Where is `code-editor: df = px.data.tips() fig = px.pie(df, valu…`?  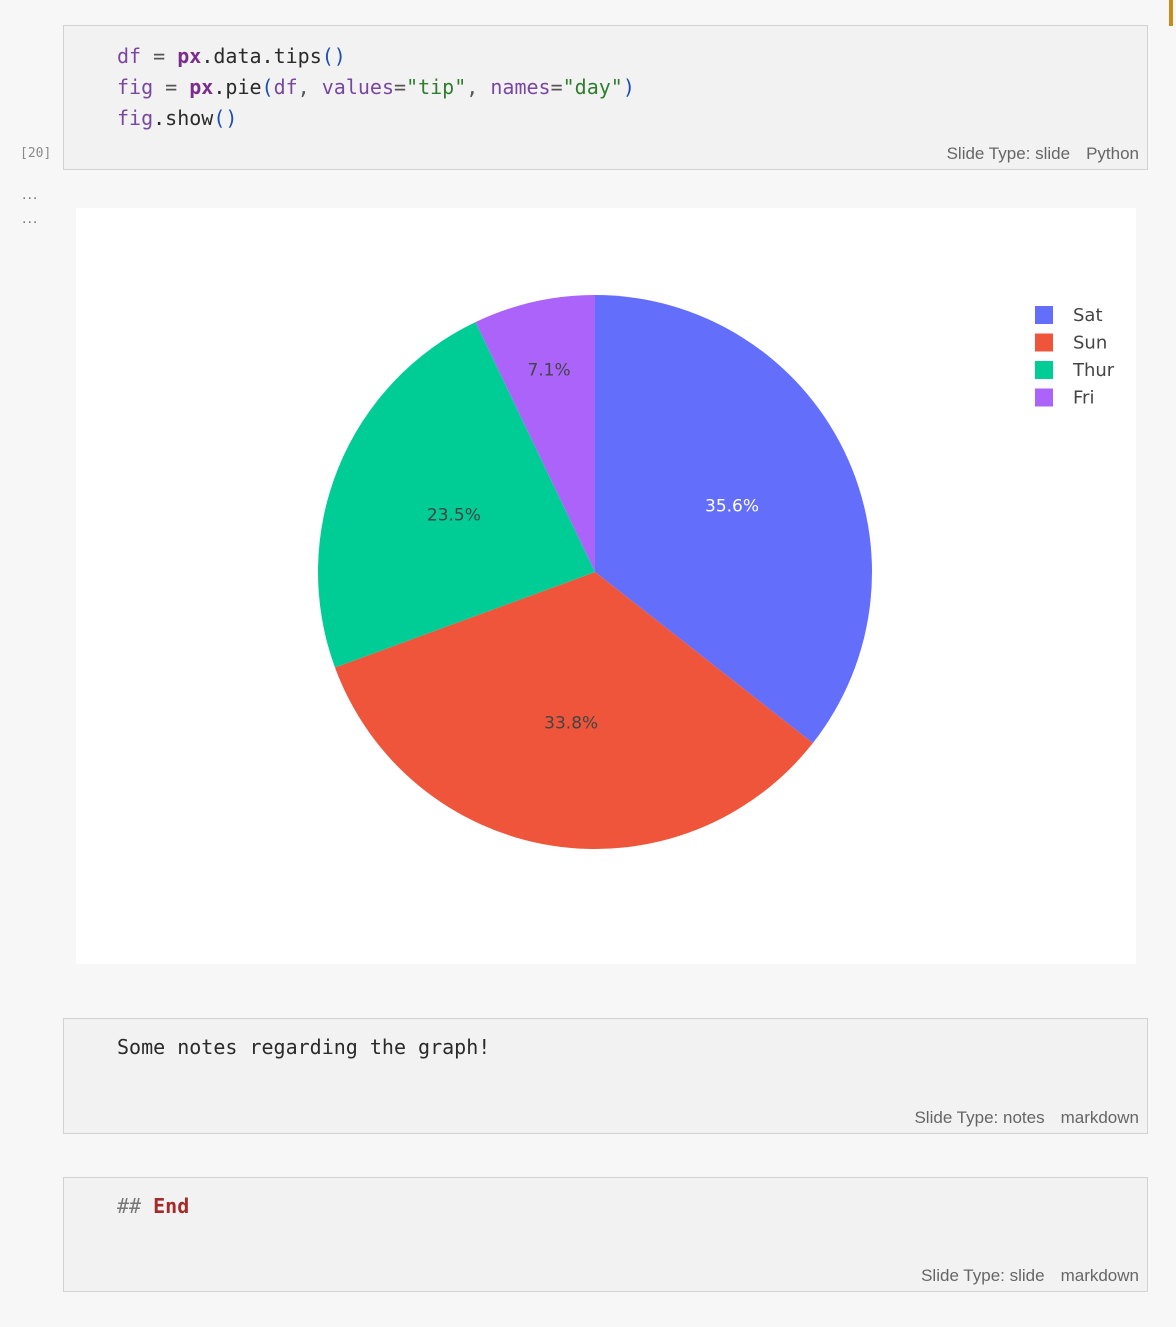
code-editor: df = px.data.tips() fig = px.pie(df, valu… is located at coordinates (376, 87).